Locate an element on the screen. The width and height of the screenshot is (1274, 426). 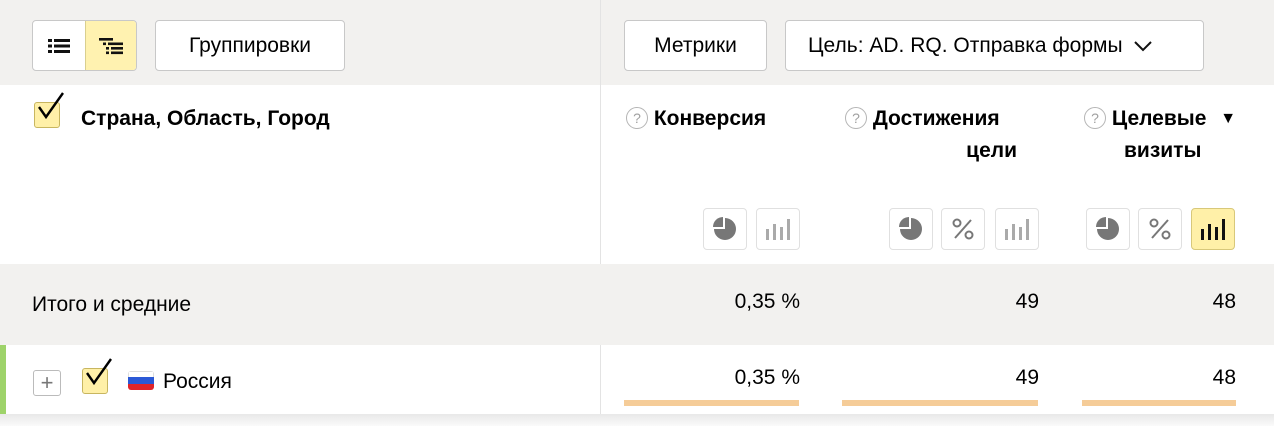
chevron-down-icon is located at coordinates (1142, 45).